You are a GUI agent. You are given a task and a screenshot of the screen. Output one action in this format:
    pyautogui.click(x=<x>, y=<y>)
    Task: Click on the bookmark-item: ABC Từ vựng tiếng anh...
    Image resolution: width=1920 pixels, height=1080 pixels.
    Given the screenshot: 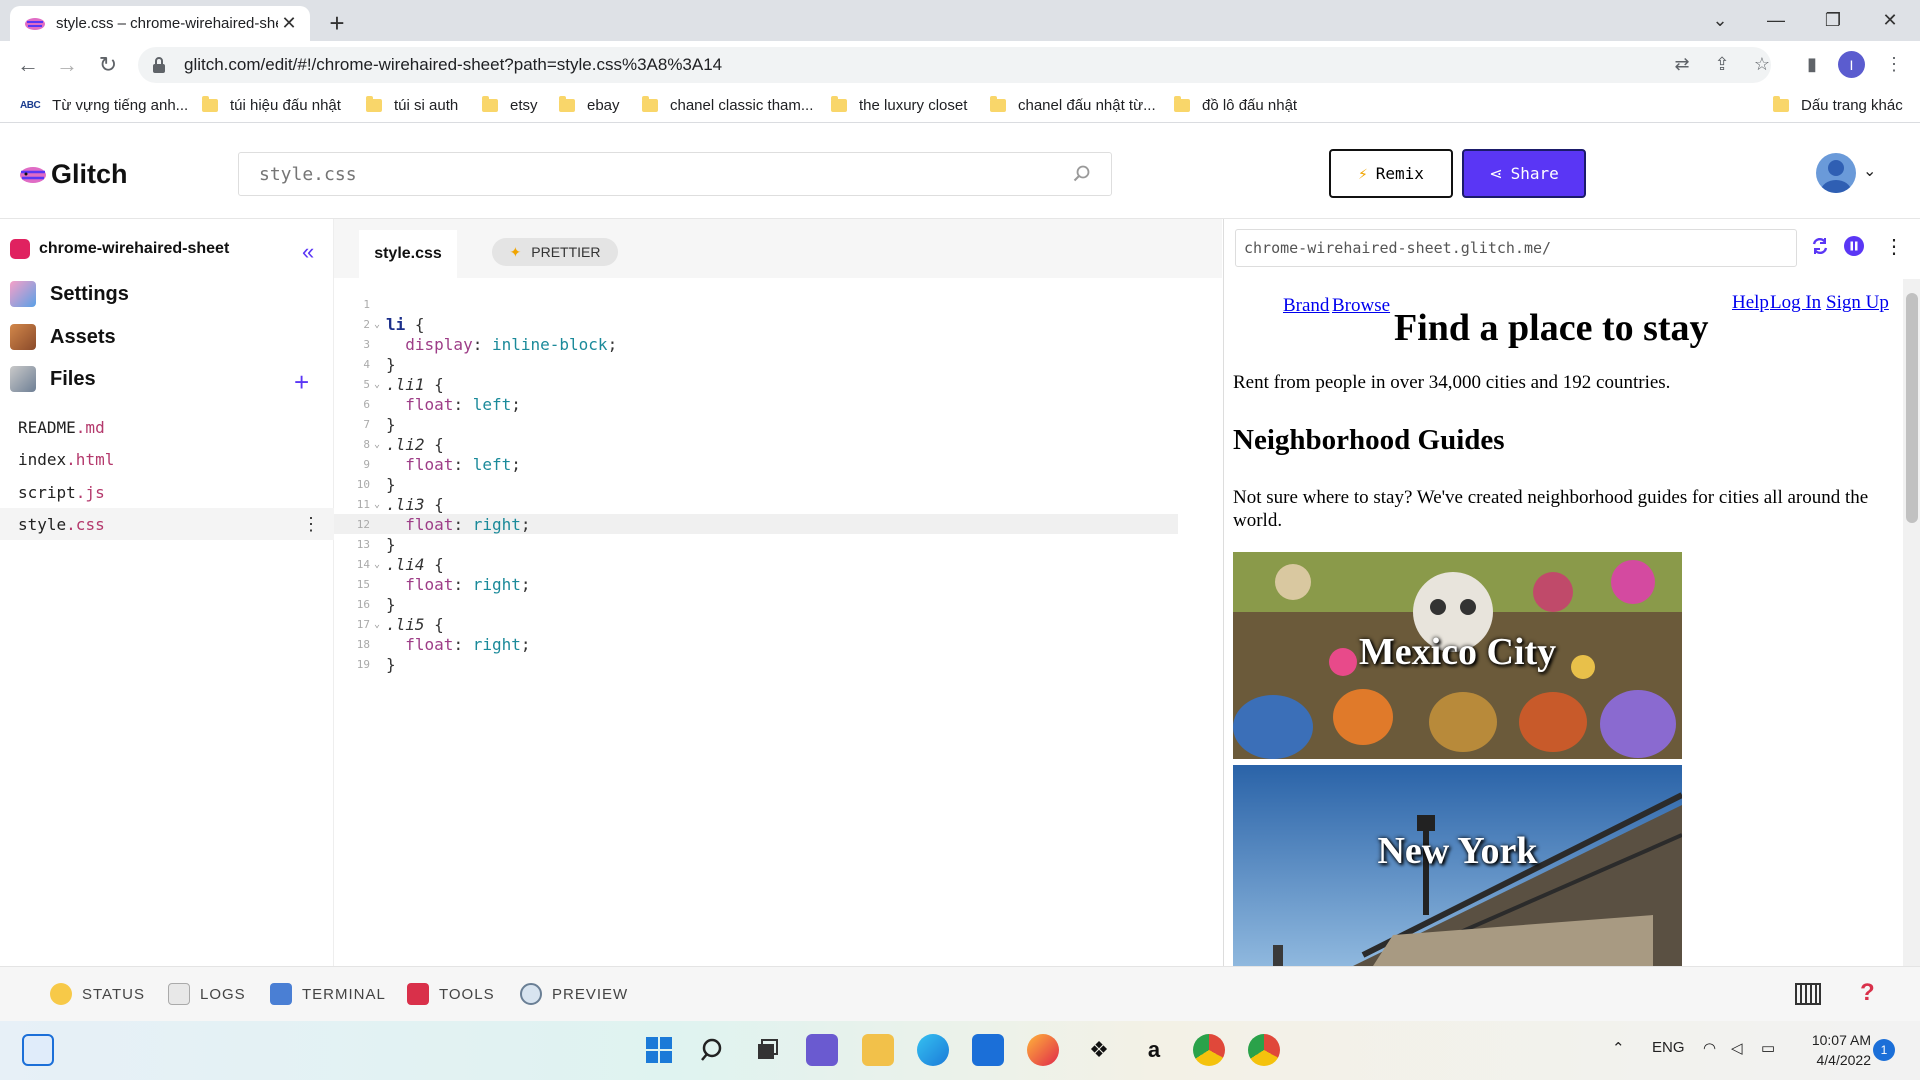 What is the action you would take?
    pyautogui.click(x=104, y=105)
    